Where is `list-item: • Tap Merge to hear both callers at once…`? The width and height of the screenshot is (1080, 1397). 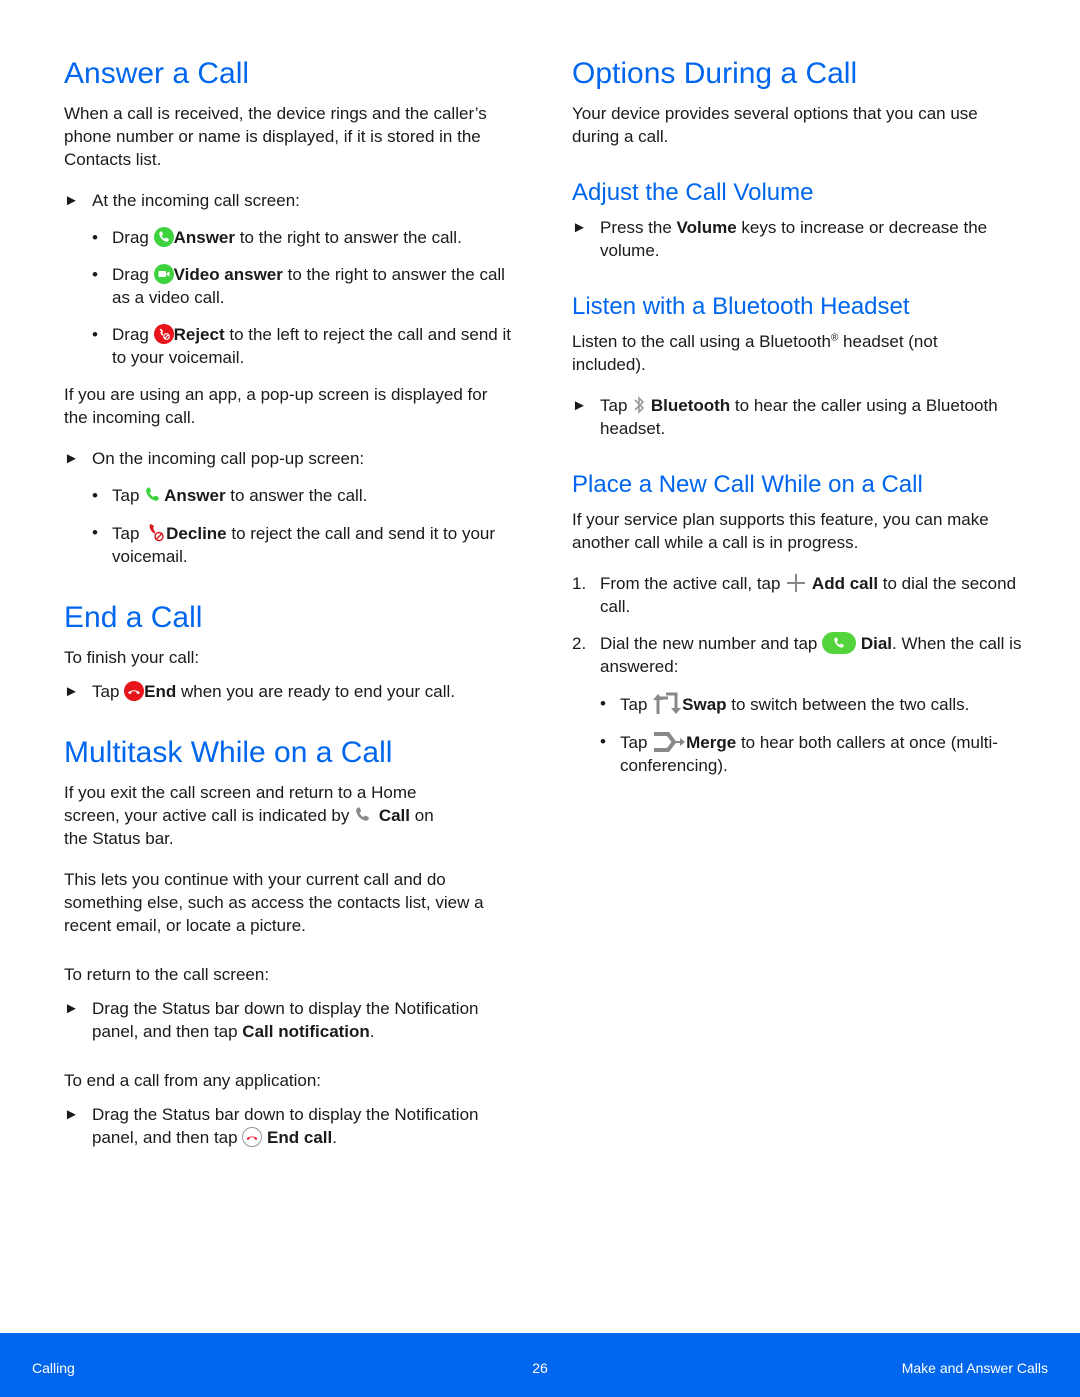 list-item: • Tap Merge to hear both callers at once… is located at coordinates (799, 752).